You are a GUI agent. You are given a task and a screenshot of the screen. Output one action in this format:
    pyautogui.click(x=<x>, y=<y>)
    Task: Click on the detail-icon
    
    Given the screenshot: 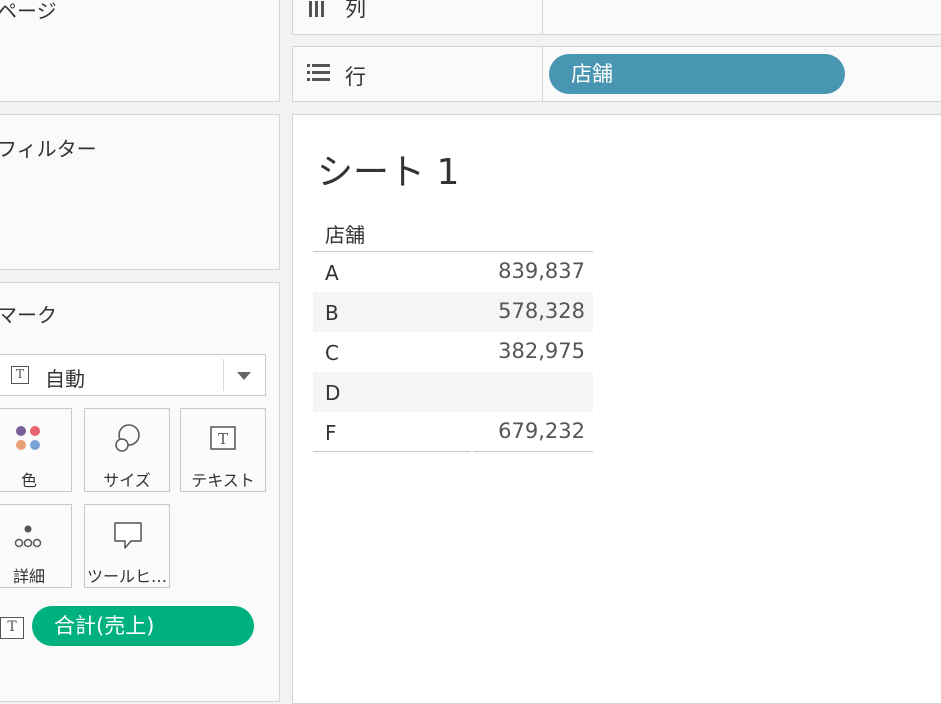 What is the action you would take?
    pyautogui.click(x=35, y=535)
    